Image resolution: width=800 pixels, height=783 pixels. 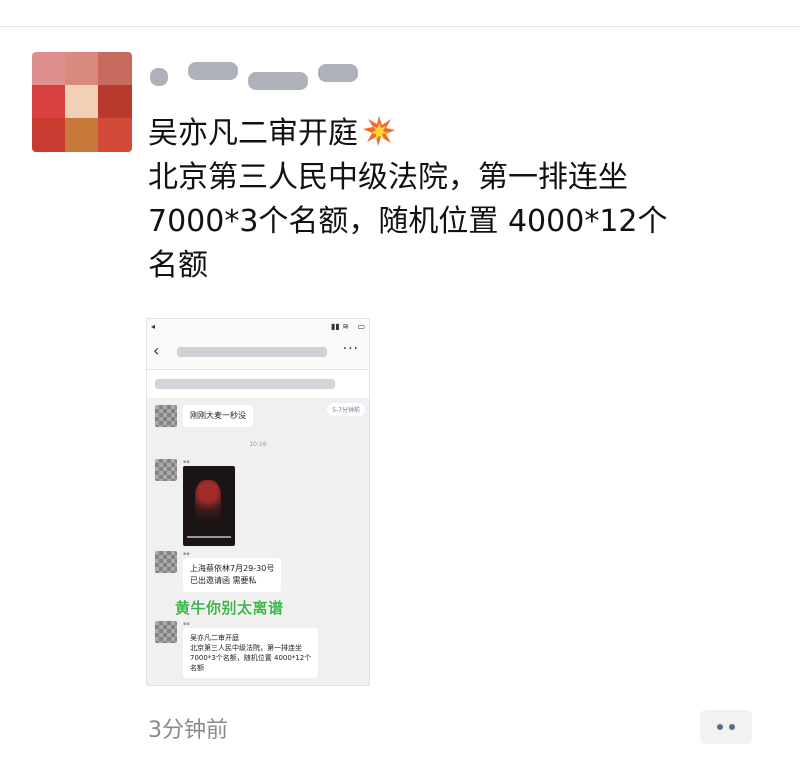 What do you see at coordinates (188, 730) in the screenshot?
I see `post-timestamp: 3分钟前` at bounding box center [188, 730].